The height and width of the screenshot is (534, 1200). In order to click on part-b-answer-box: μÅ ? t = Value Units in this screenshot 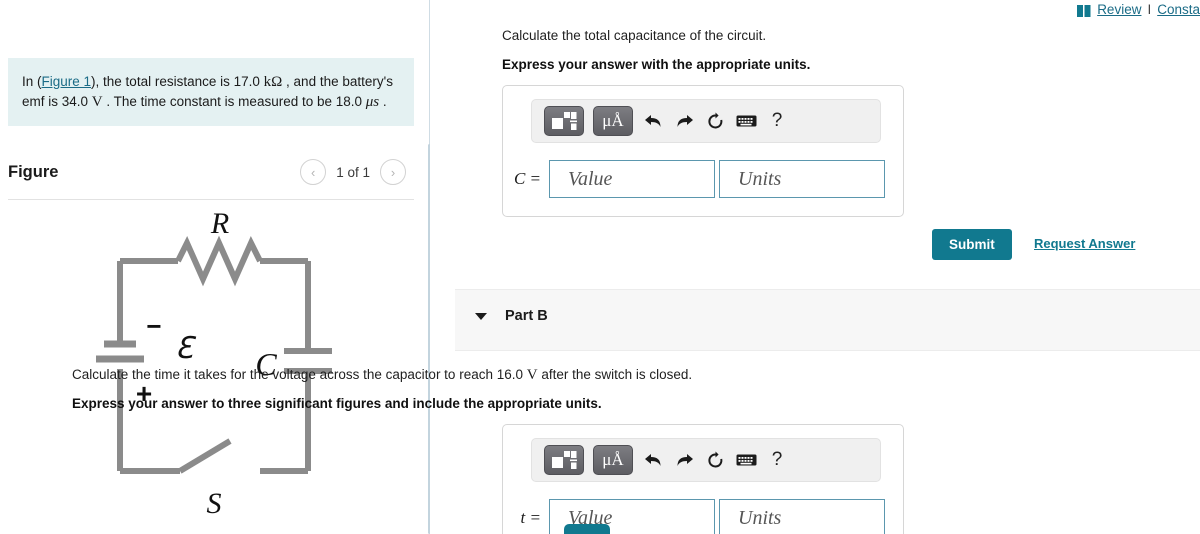, I will do `click(703, 479)`.